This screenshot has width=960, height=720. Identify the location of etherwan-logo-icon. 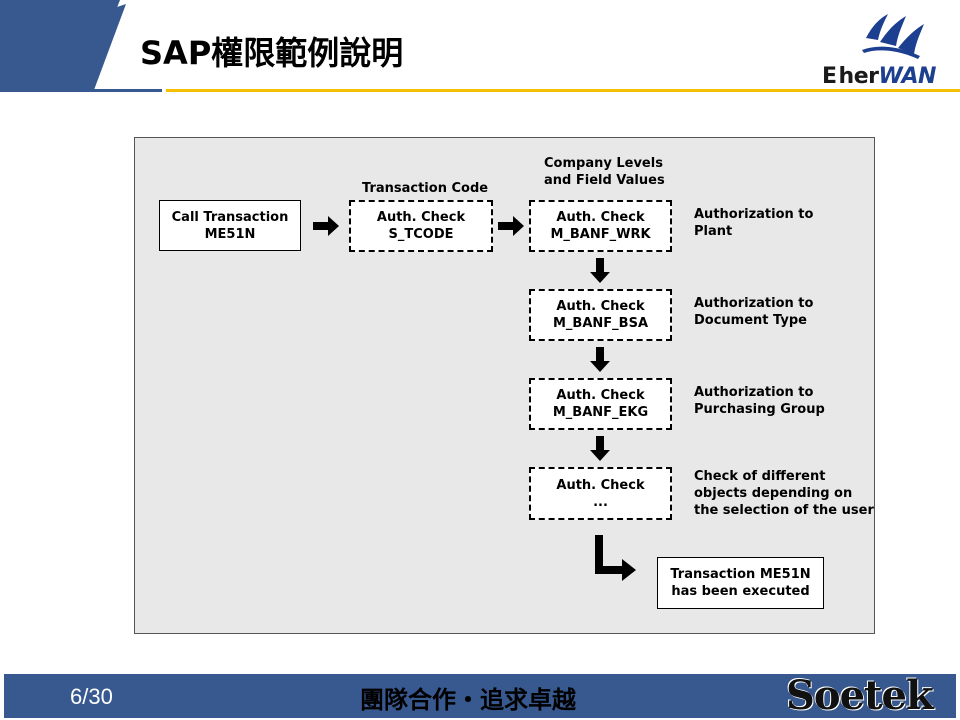
(893, 36).